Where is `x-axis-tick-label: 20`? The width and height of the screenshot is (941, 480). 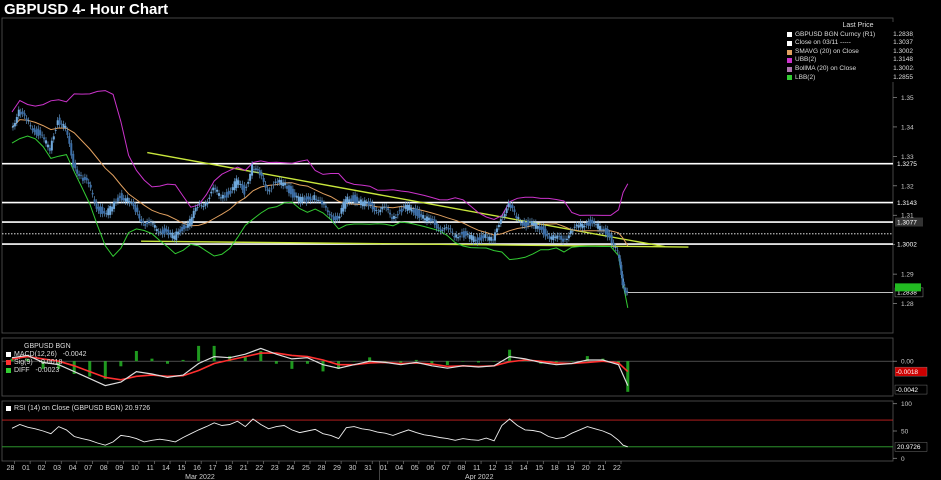 x-axis-tick-label: 20 is located at coordinates (586, 468).